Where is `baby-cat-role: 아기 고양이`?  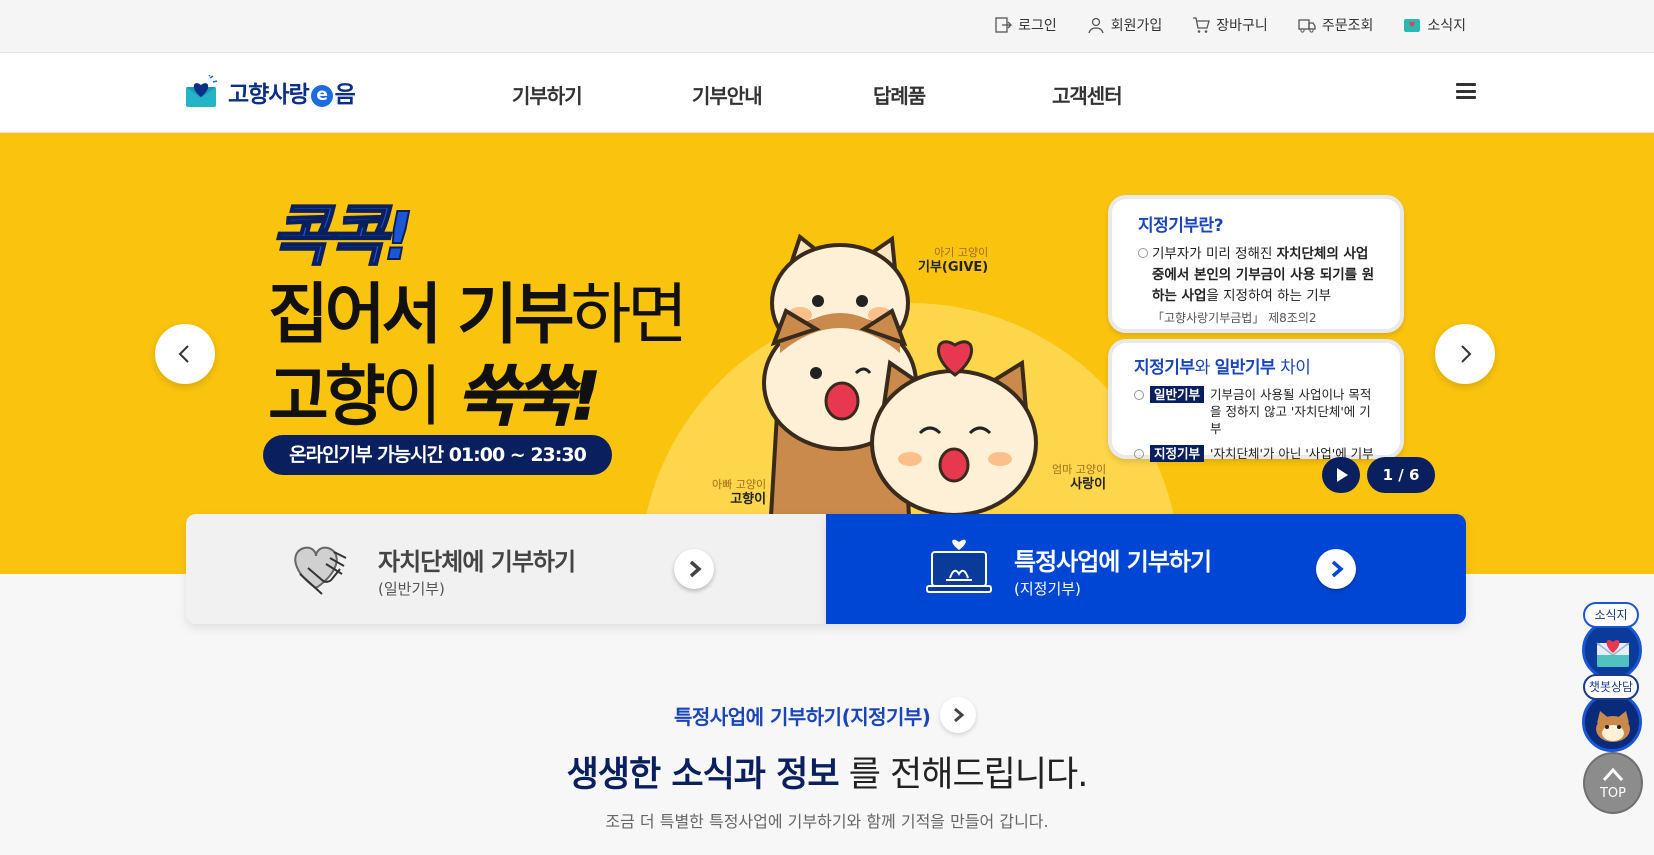 baby-cat-role: 아기 고양이 is located at coordinates (961, 252).